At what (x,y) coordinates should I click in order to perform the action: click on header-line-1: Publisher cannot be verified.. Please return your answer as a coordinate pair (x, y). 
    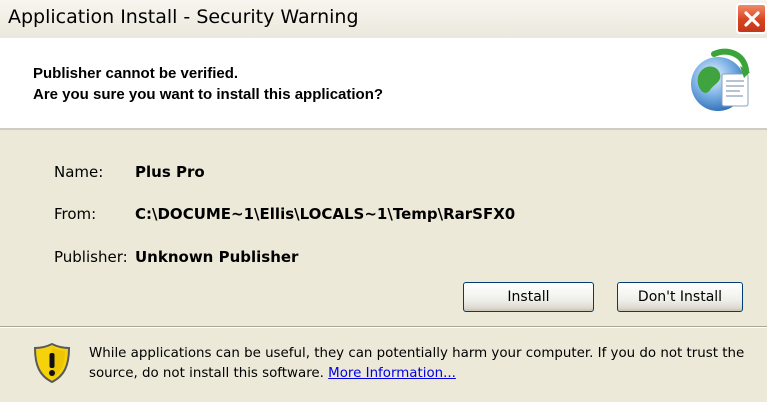
    Looking at the image, I should click on (136, 73).